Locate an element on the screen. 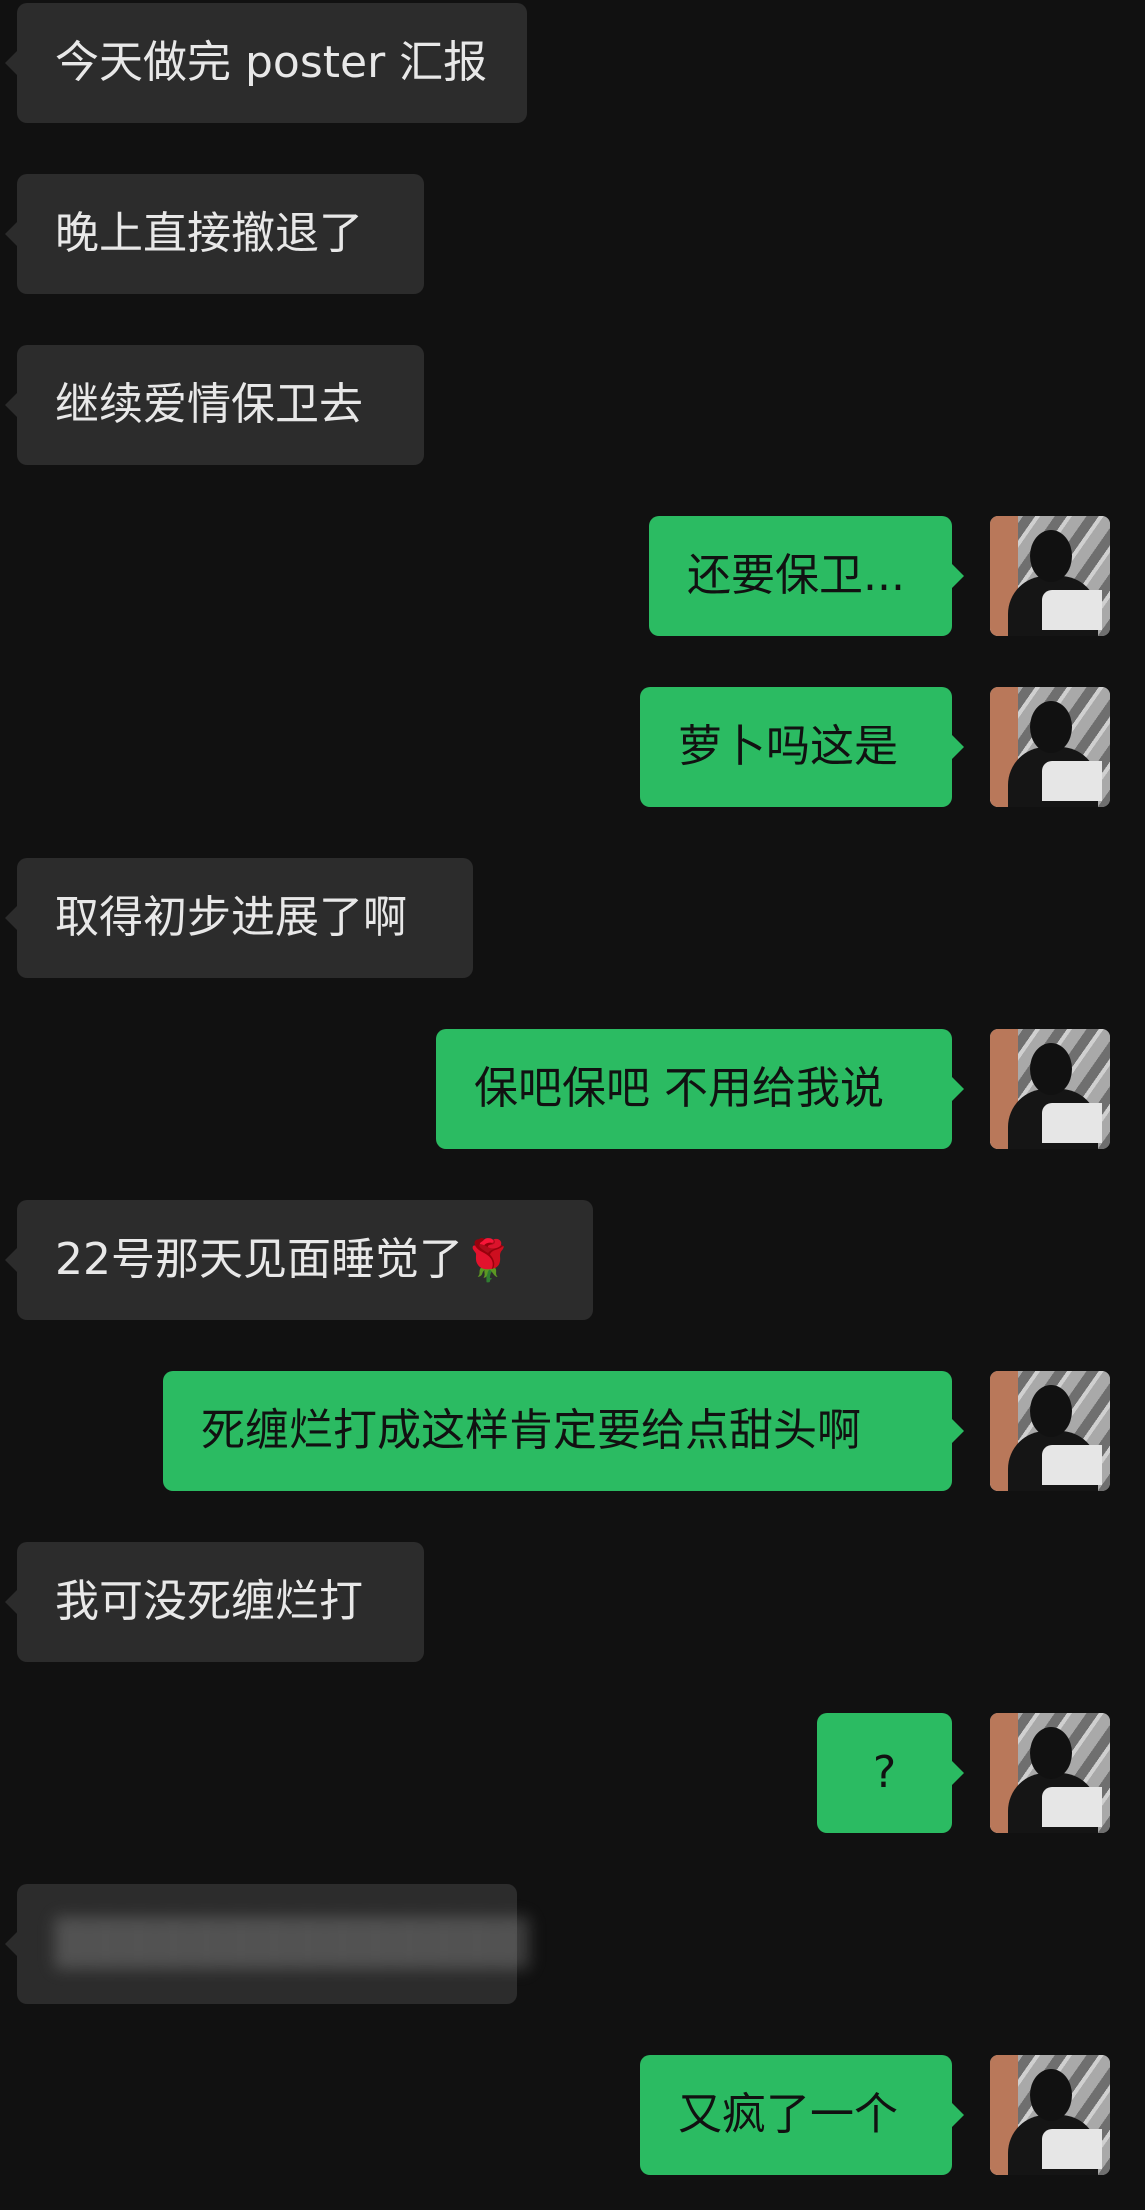 The height and width of the screenshot is (2210, 1145). message-row-incoming: 我可没死缠烂打 is located at coordinates (572, 1602).